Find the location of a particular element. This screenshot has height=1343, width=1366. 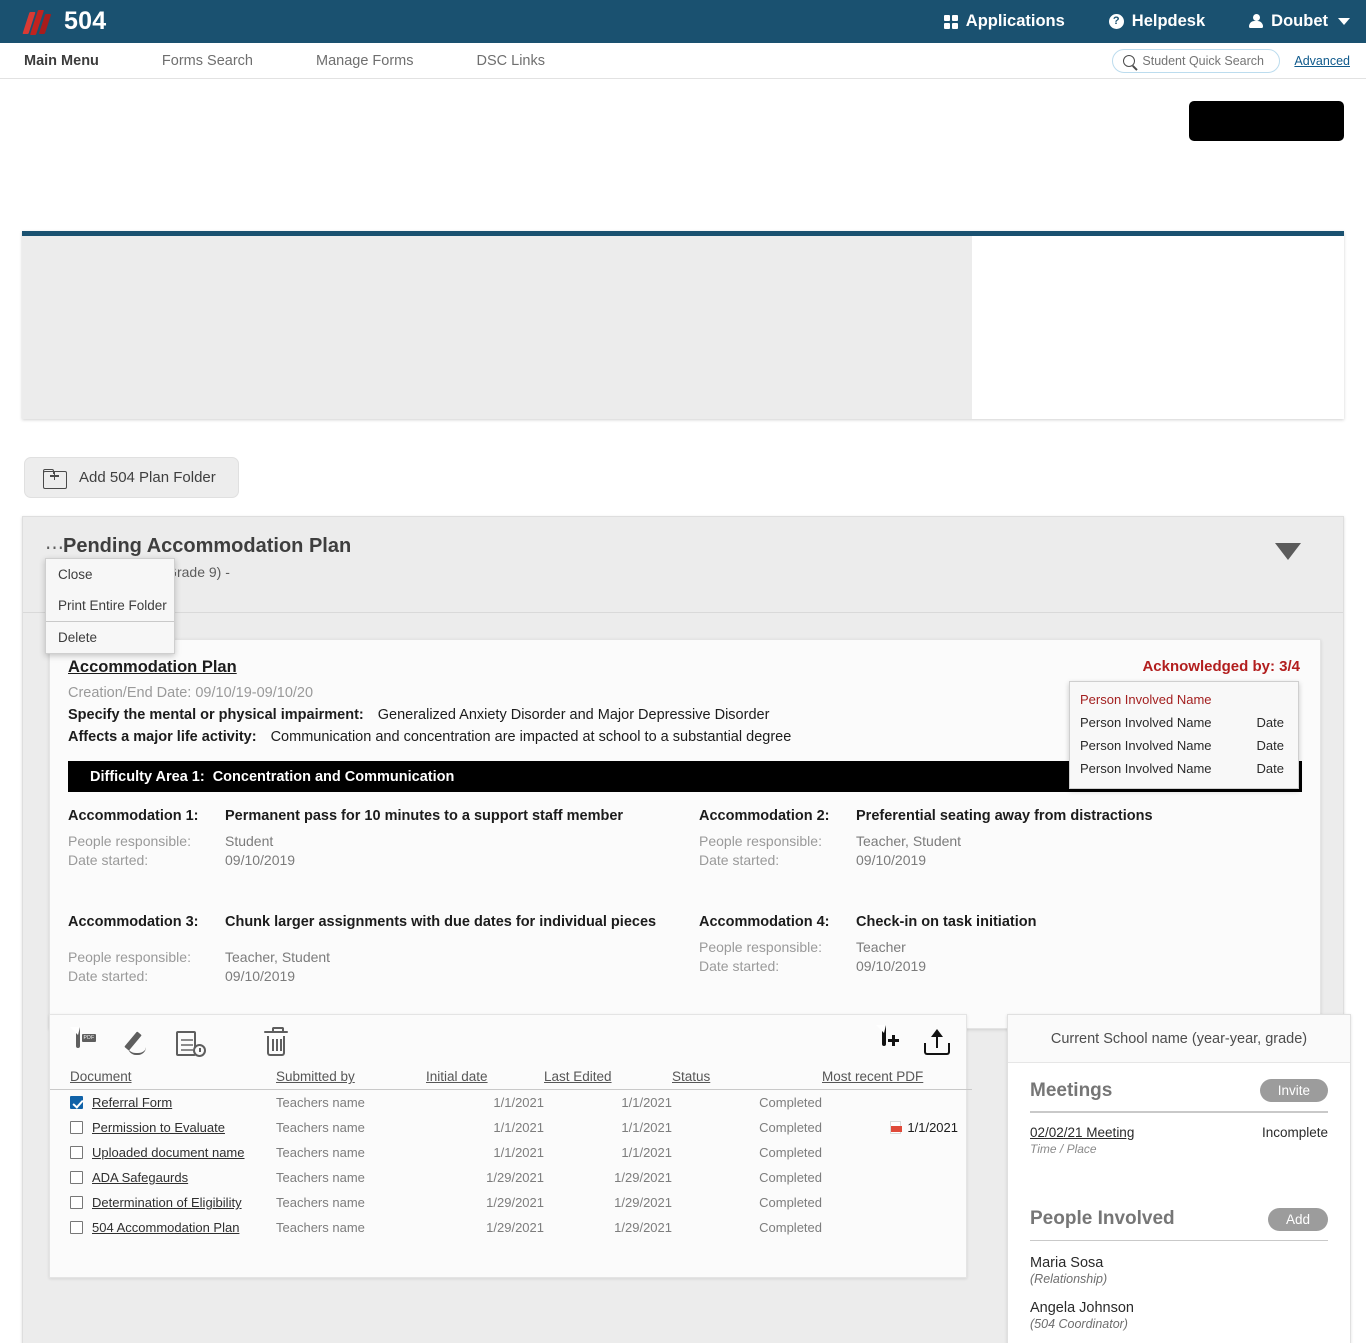

helpdesk-menu: ? Helpdesk is located at coordinates (1157, 21).